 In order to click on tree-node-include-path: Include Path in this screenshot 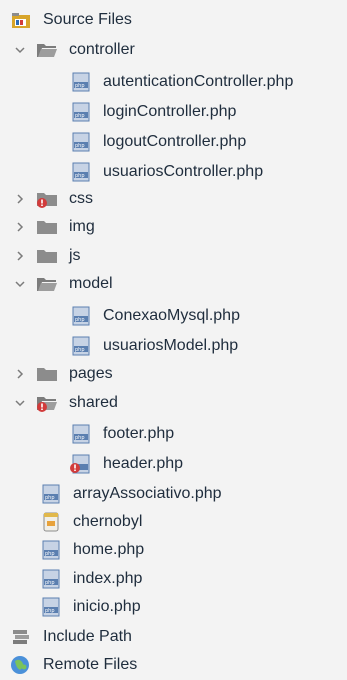, I will do `click(178, 637)`.